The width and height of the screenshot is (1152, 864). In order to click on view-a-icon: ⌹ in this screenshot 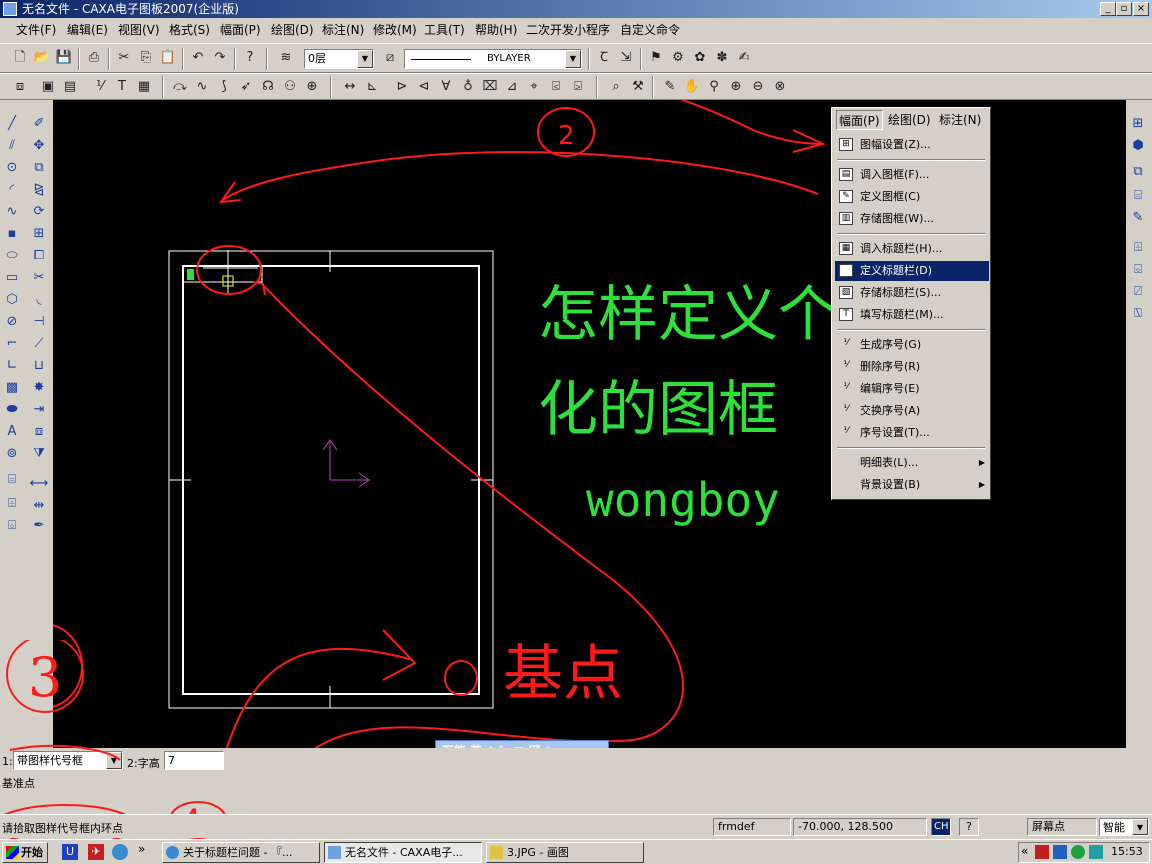, I will do `click(1138, 248)`.